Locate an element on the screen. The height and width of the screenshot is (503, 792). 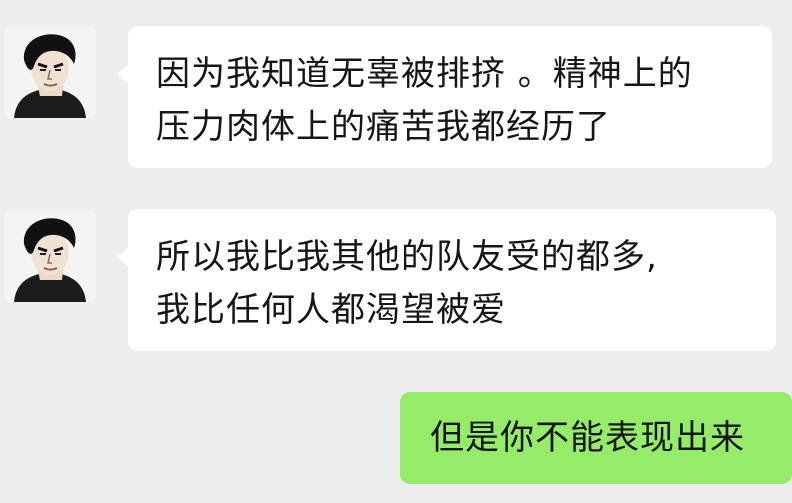
message-text-line: 因为我知道无辜被排挤 。精神上的 is located at coordinates (424, 74).